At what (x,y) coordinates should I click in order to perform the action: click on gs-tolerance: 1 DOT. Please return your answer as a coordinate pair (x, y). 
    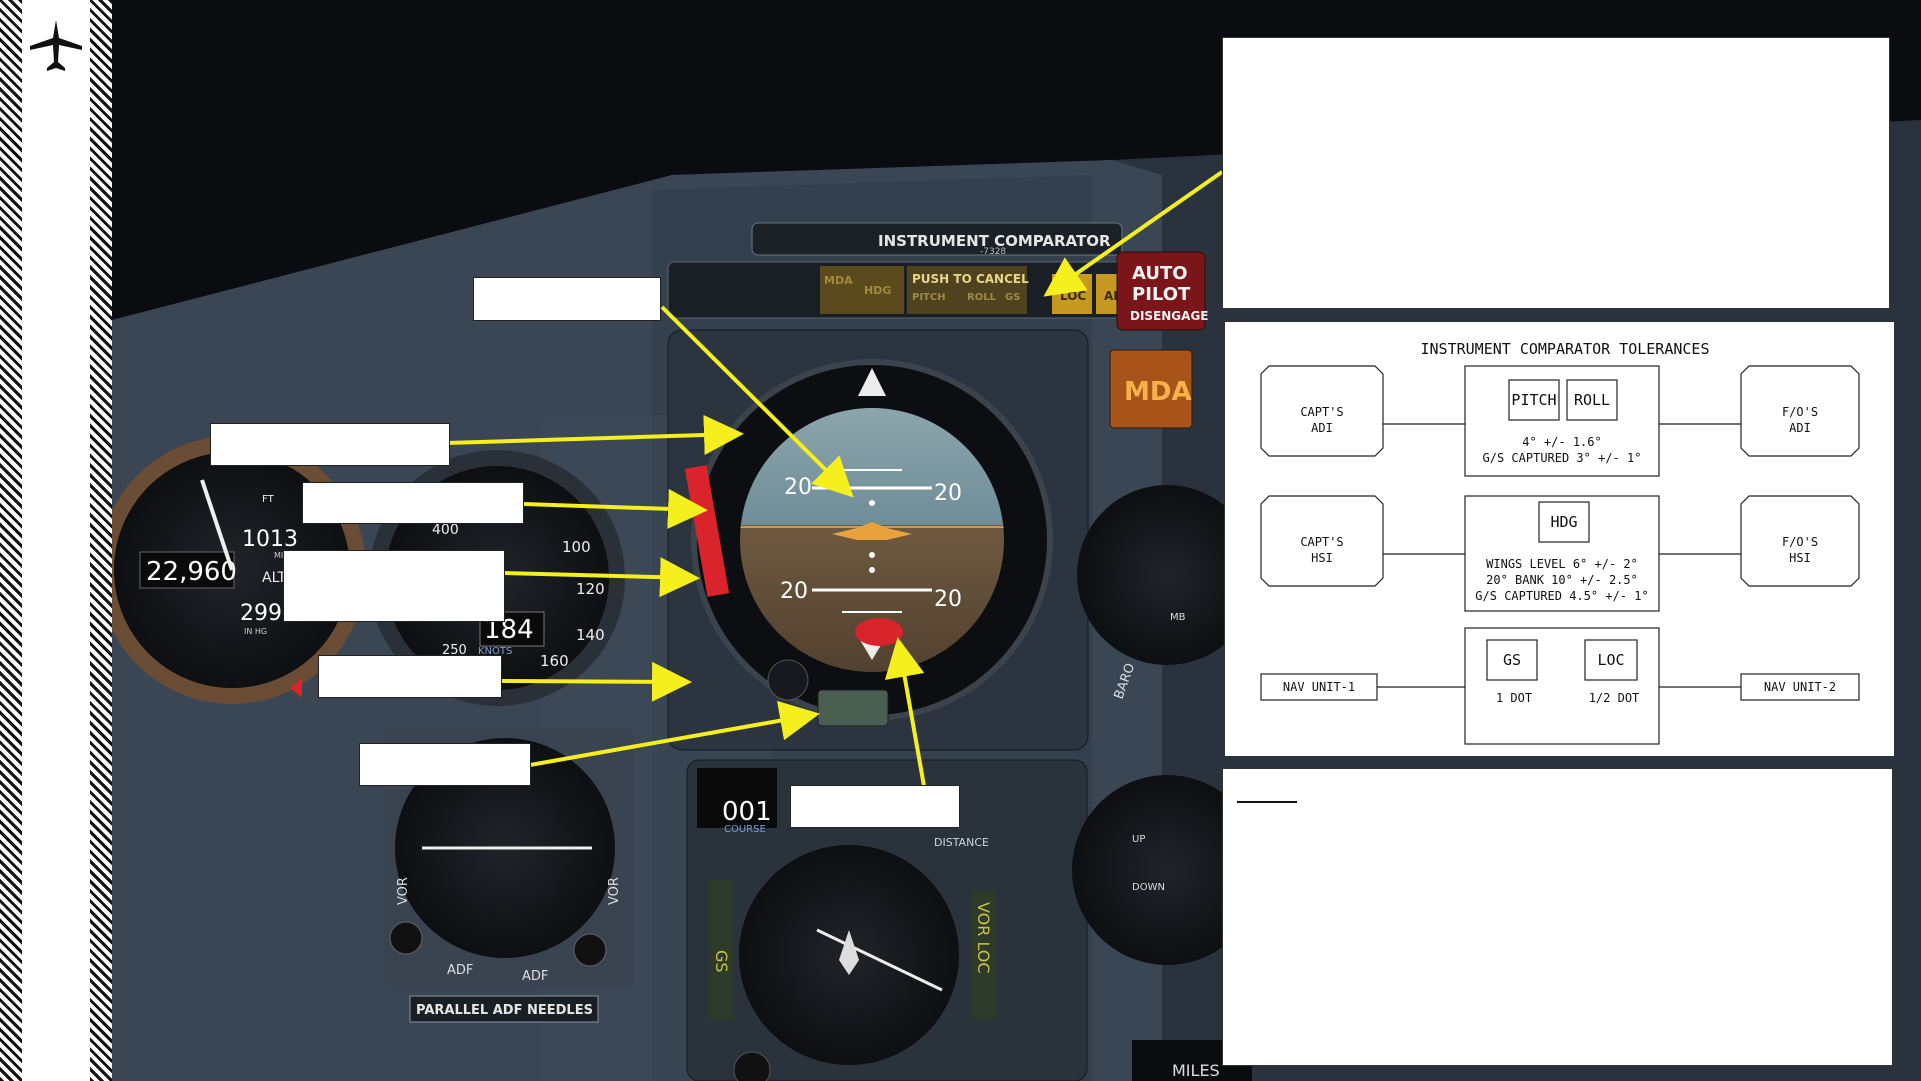
    Looking at the image, I should click on (1514, 698).